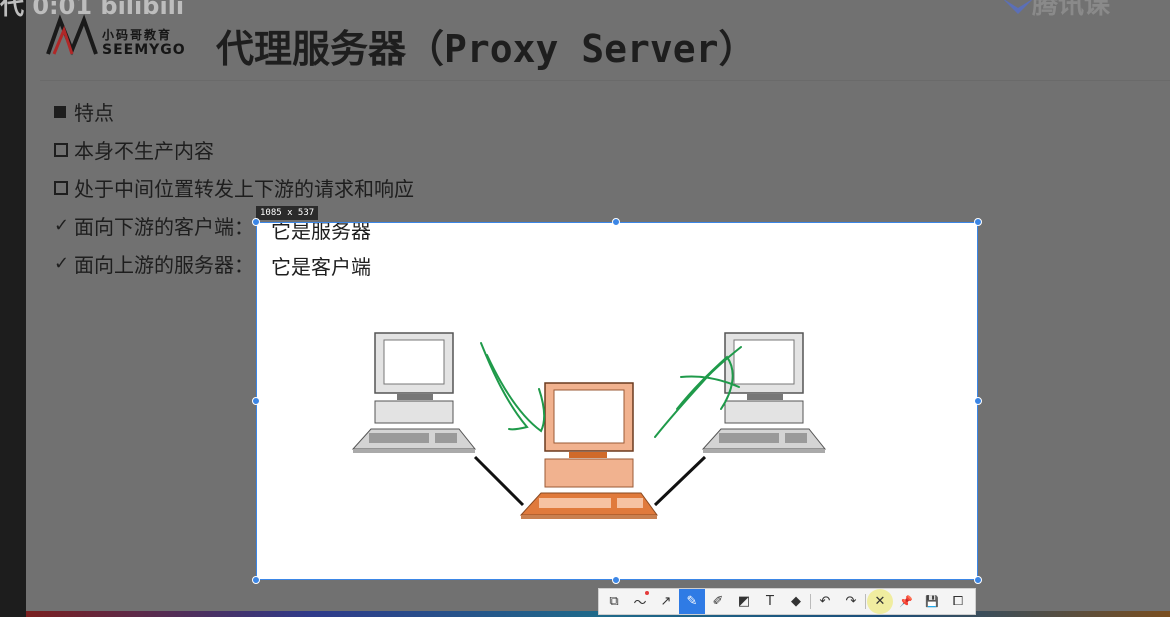  I want to click on pin-icon: 📌, so click(906, 601).